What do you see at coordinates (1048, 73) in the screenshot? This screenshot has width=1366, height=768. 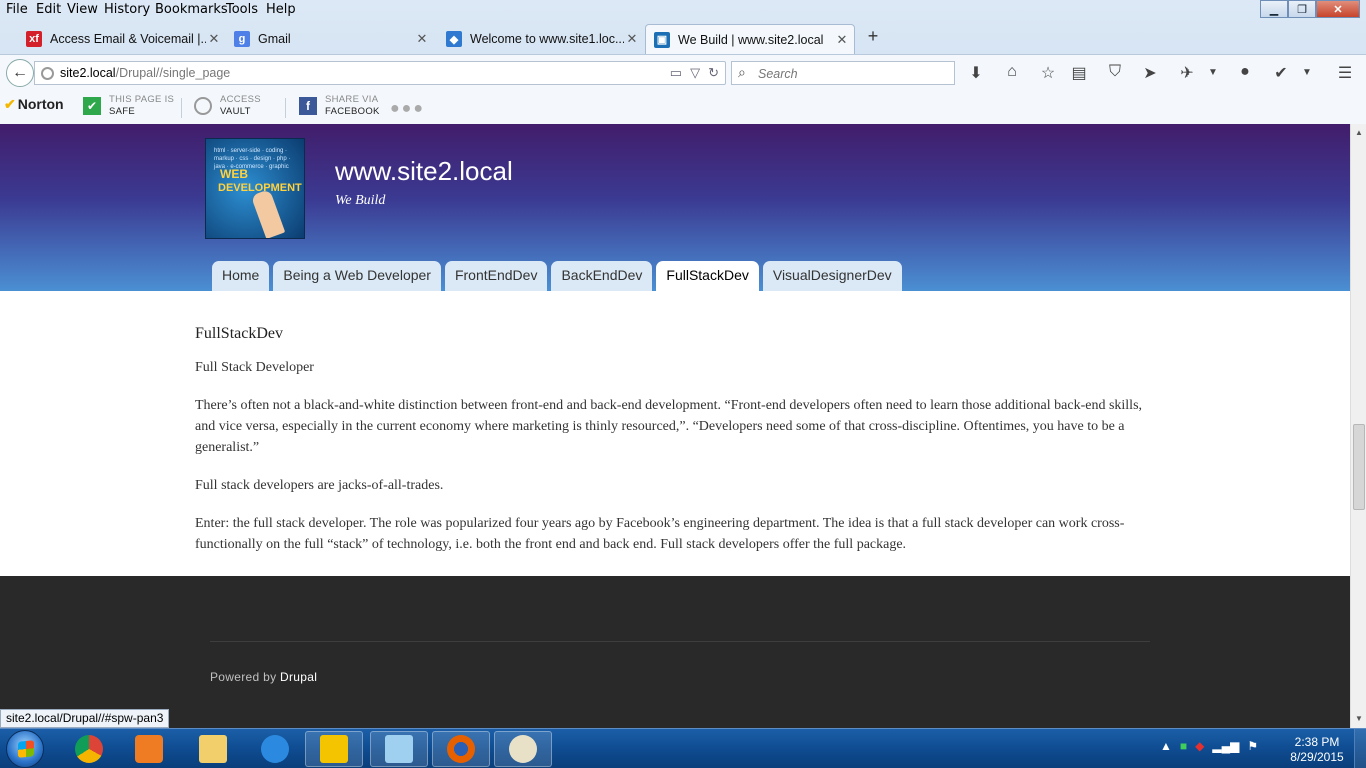 I see `bookmark-star-icon: ☆` at bounding box center [1048, 73].